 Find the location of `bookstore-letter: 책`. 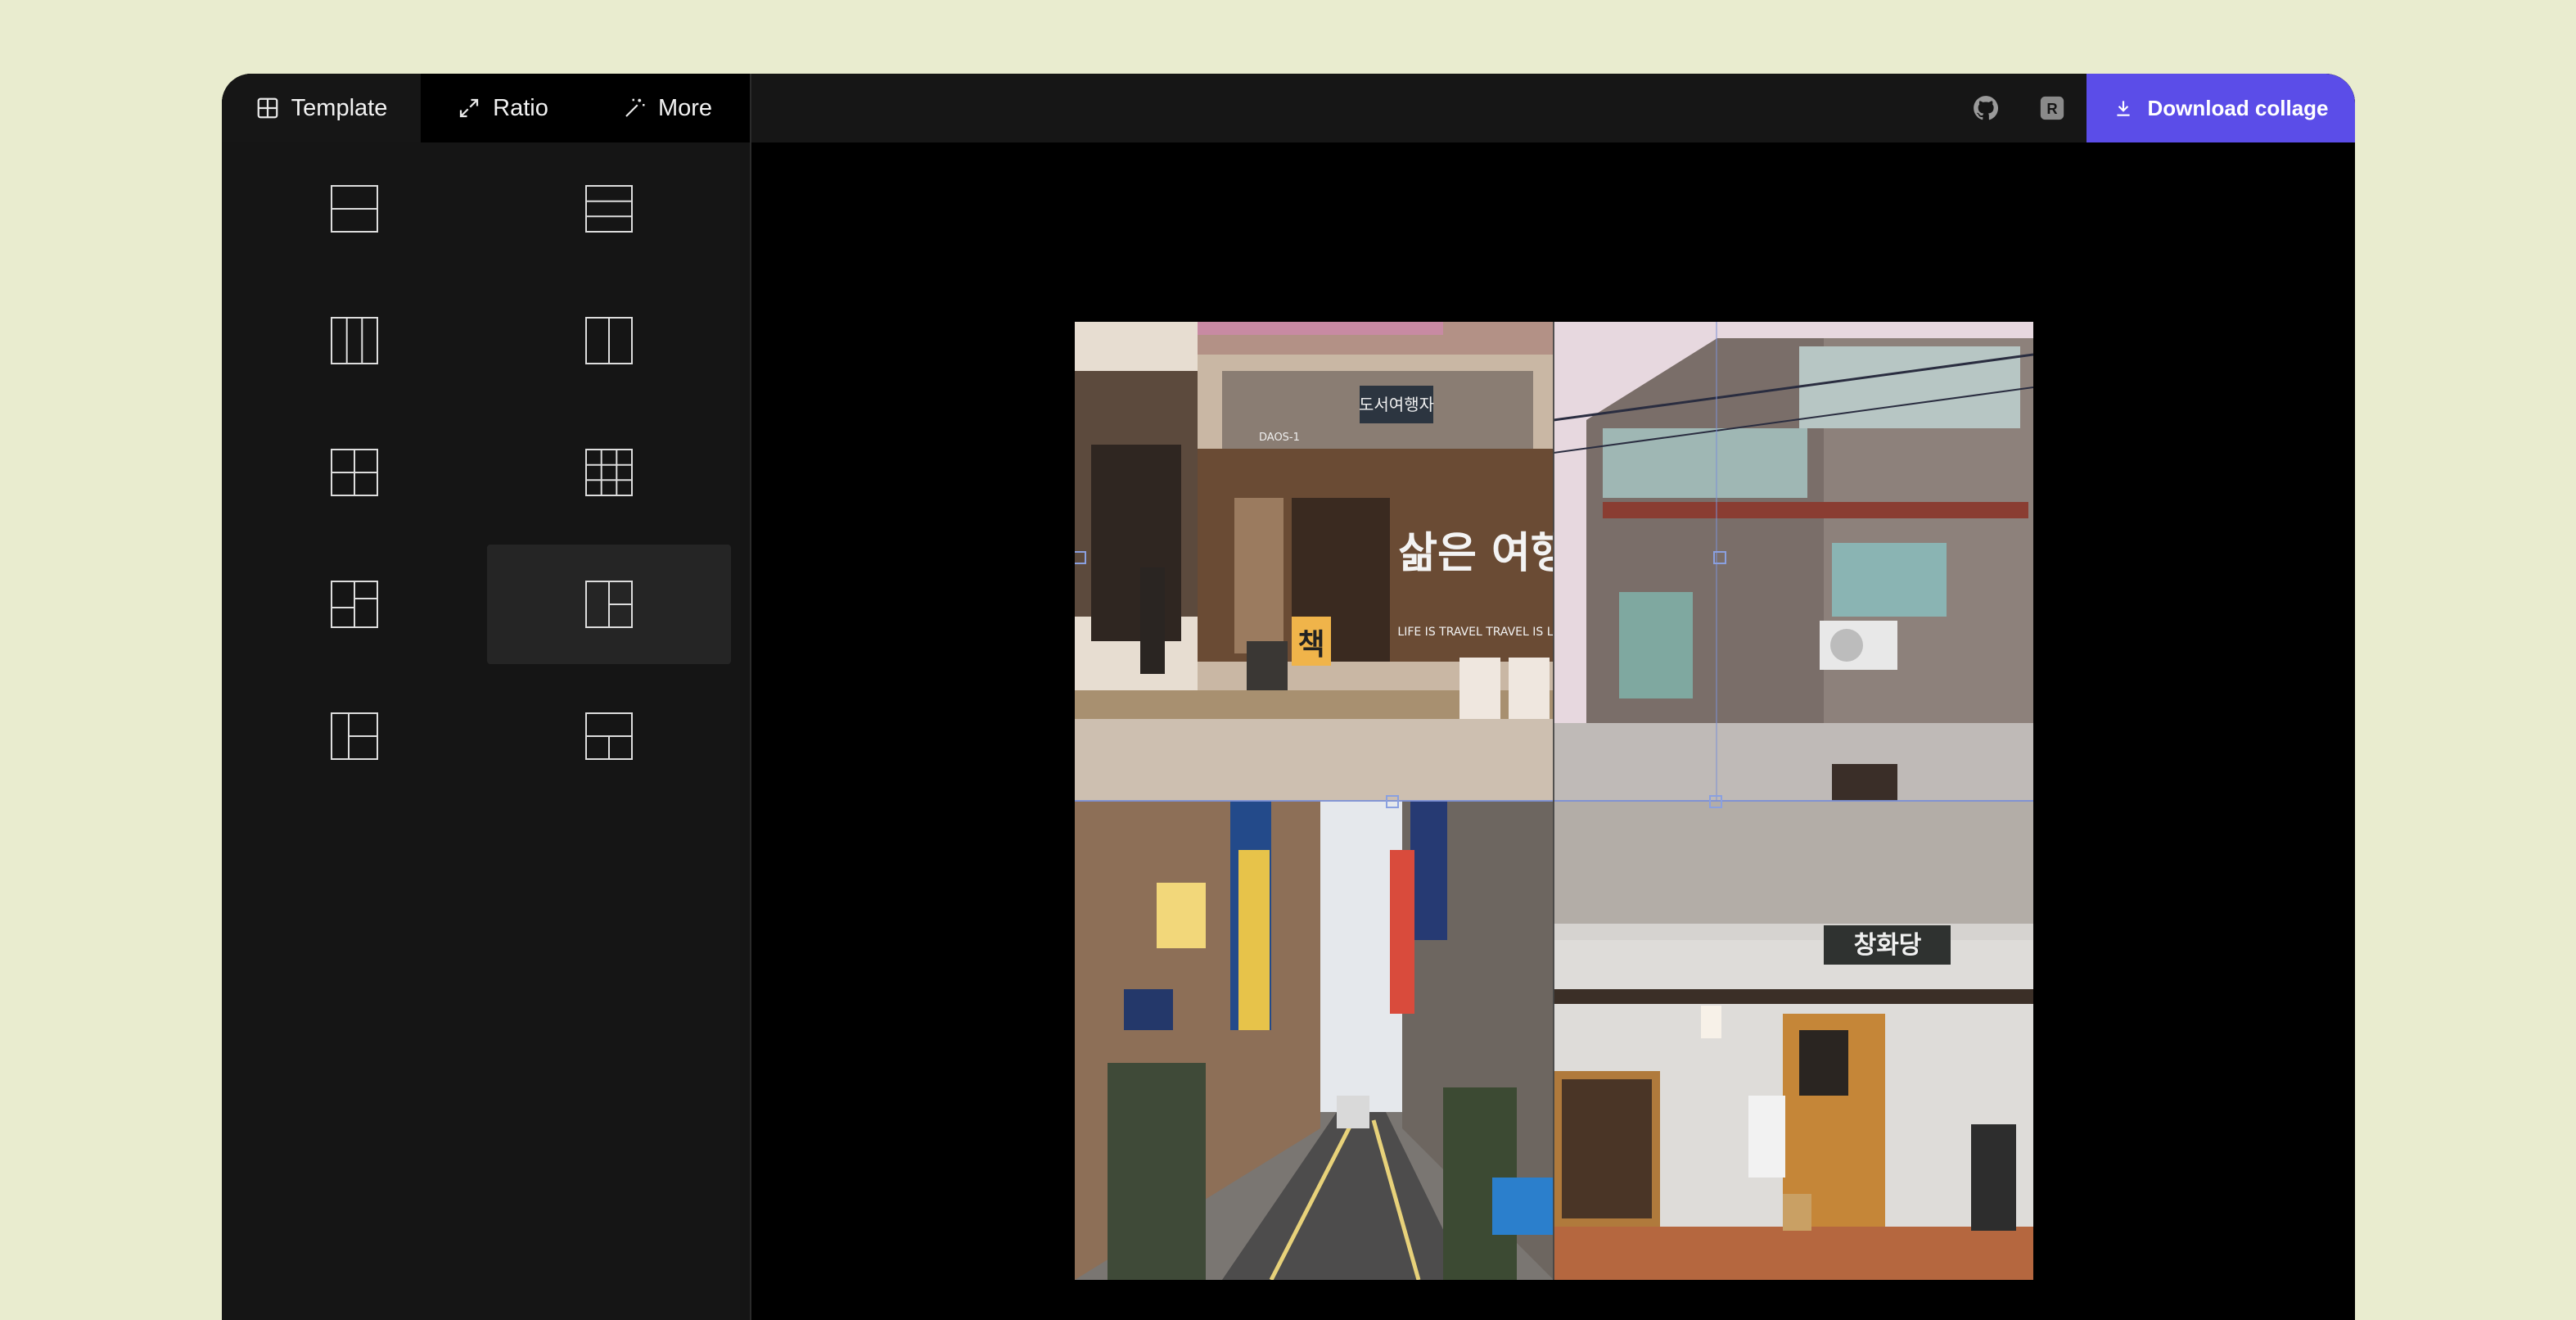

bookstore-letter: 책 is located at coordinates (1310, 645).